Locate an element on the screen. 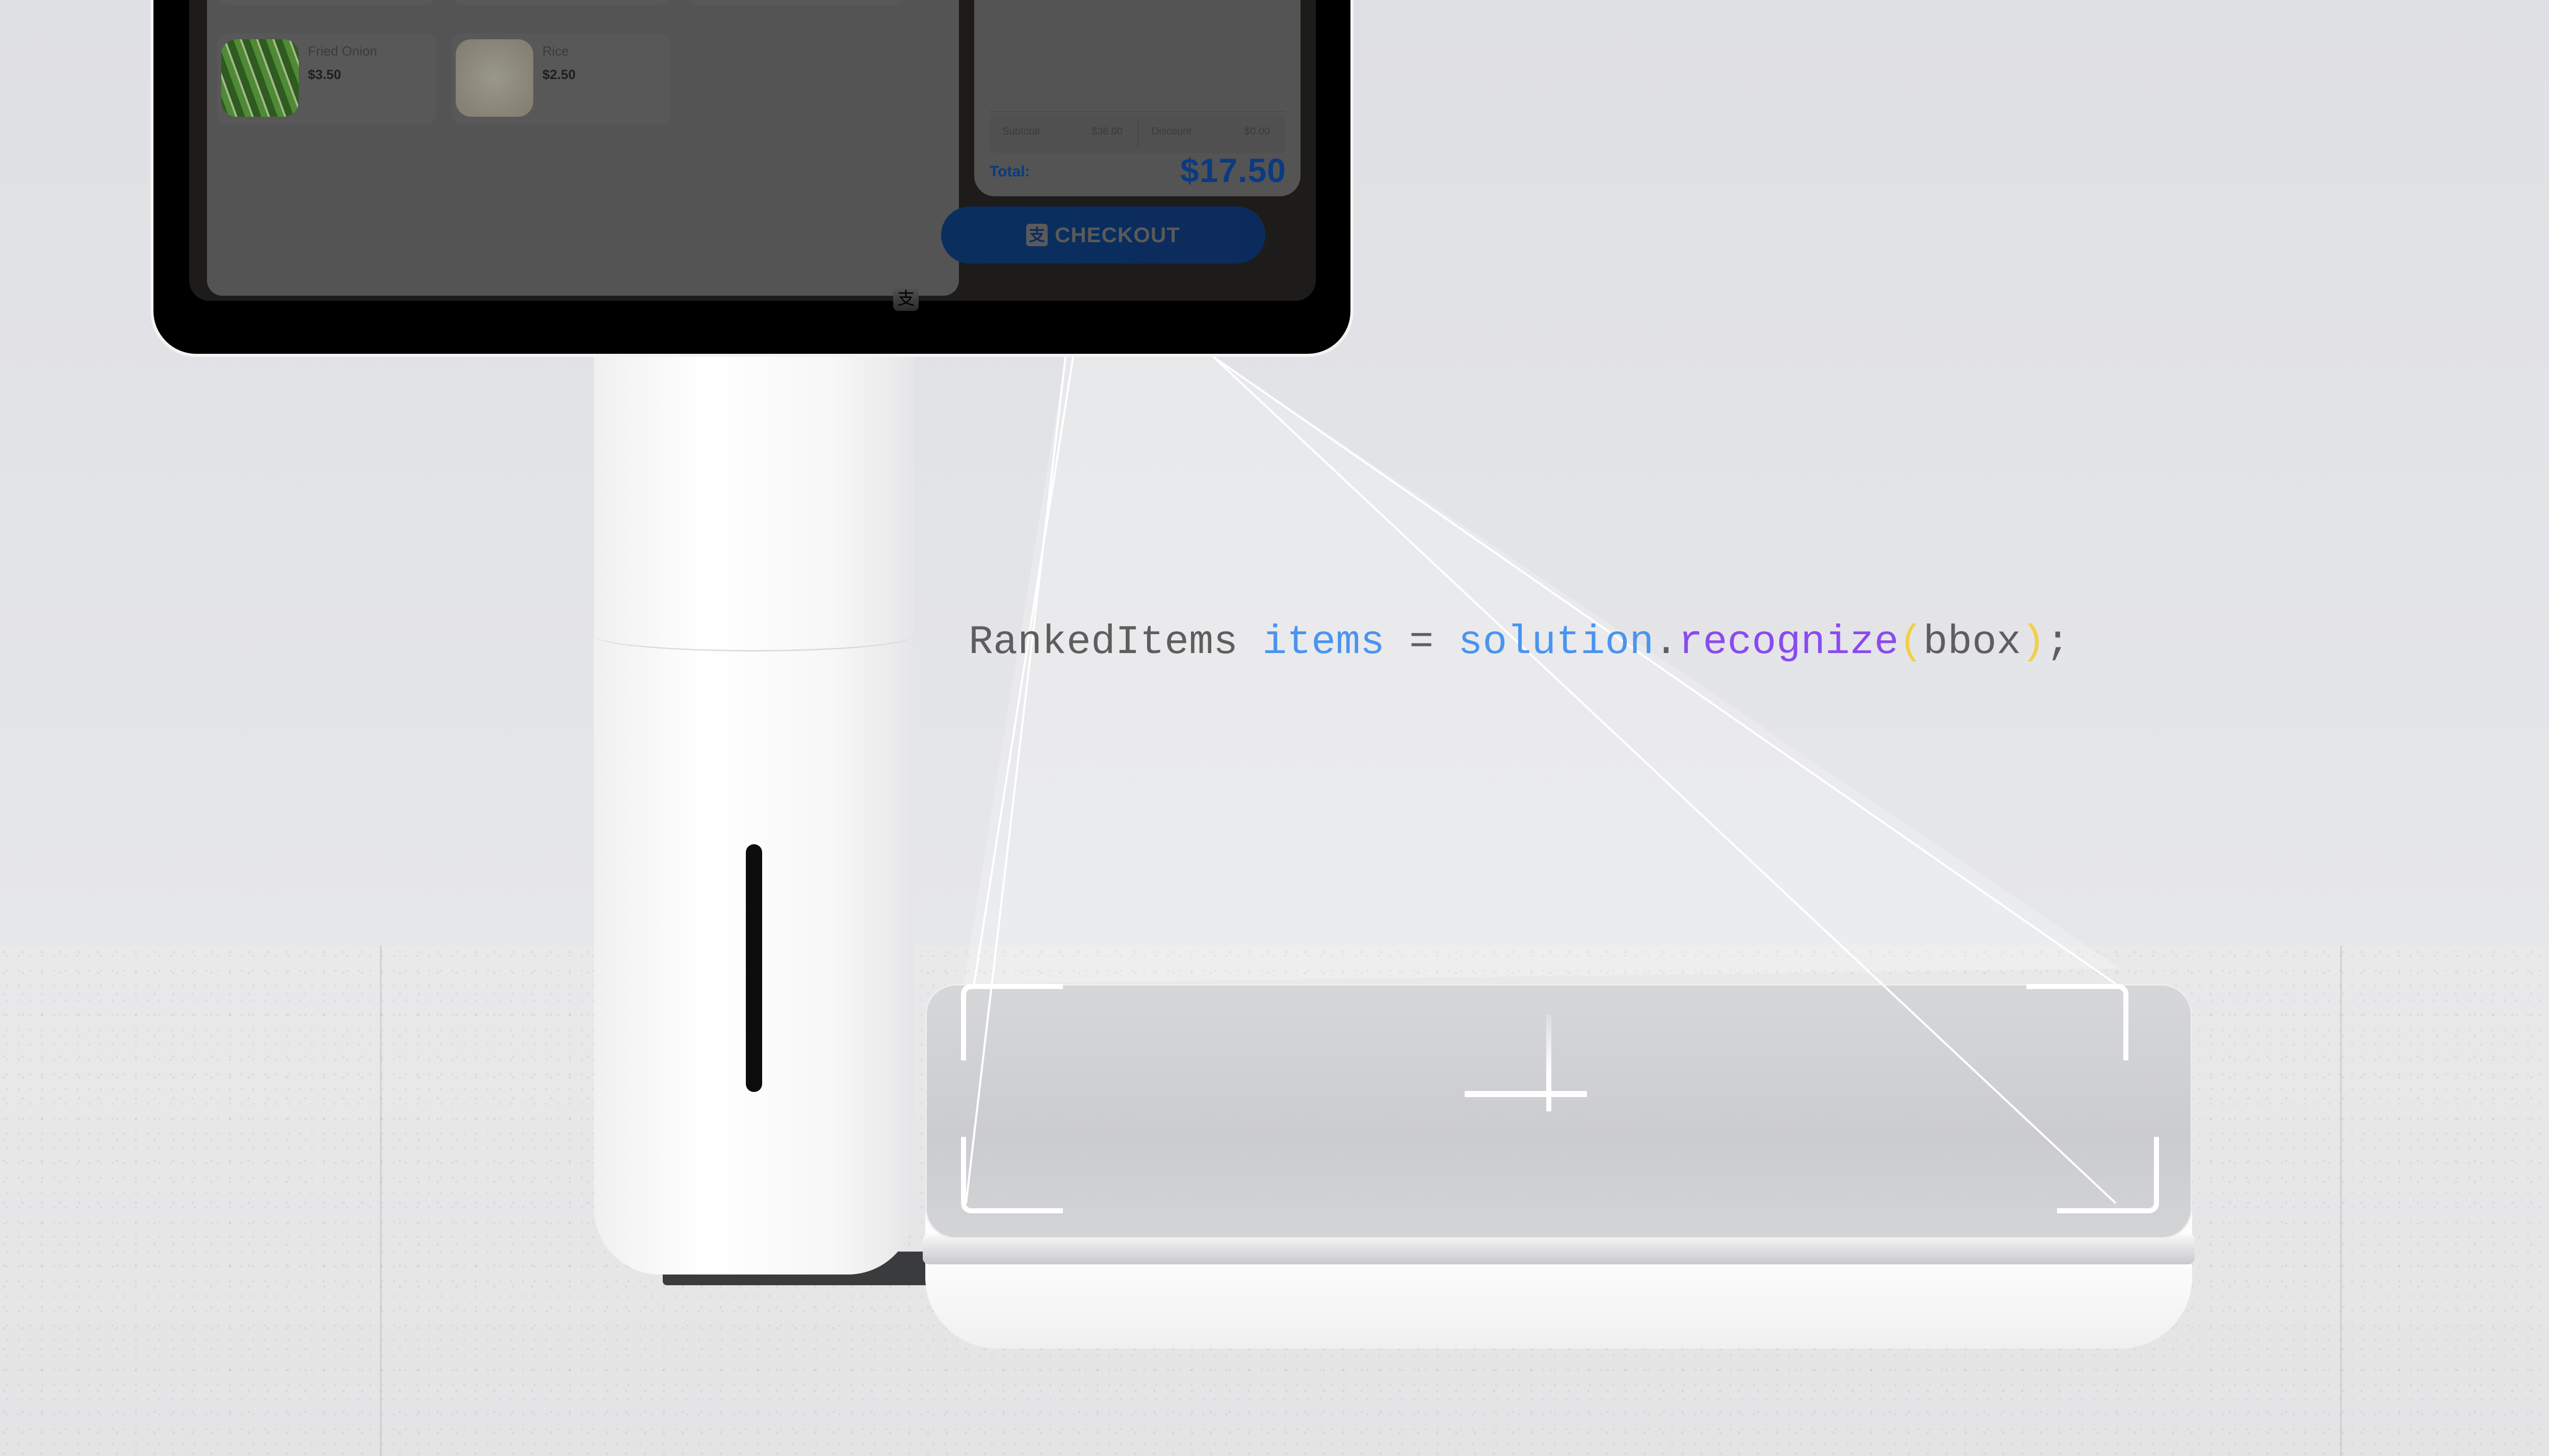  summary-divider is located at coordinates (1137, 134).